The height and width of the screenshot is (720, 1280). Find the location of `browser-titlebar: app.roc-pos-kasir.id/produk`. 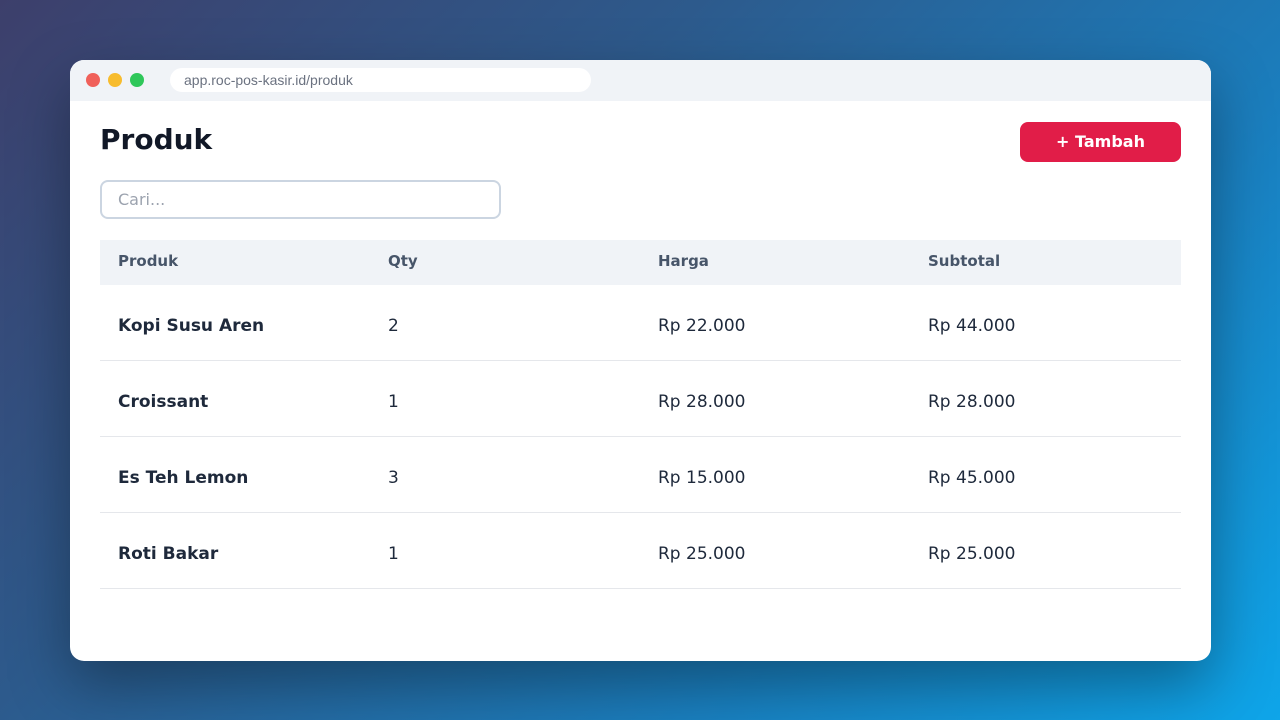

browser-titlebar: app.roc-pos-kasir.id/produk is located at coordinates (640, 80).